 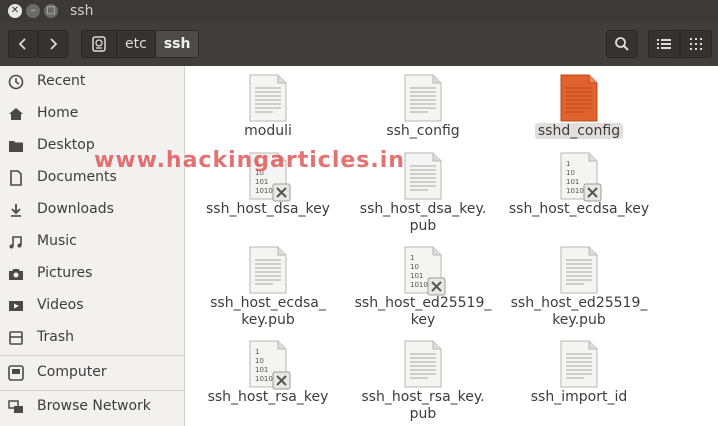 What do you see at coordinates (55, 337) in the screenshot?
I see `sidebar-item-label: Trash` at bounding box center [55, 337].